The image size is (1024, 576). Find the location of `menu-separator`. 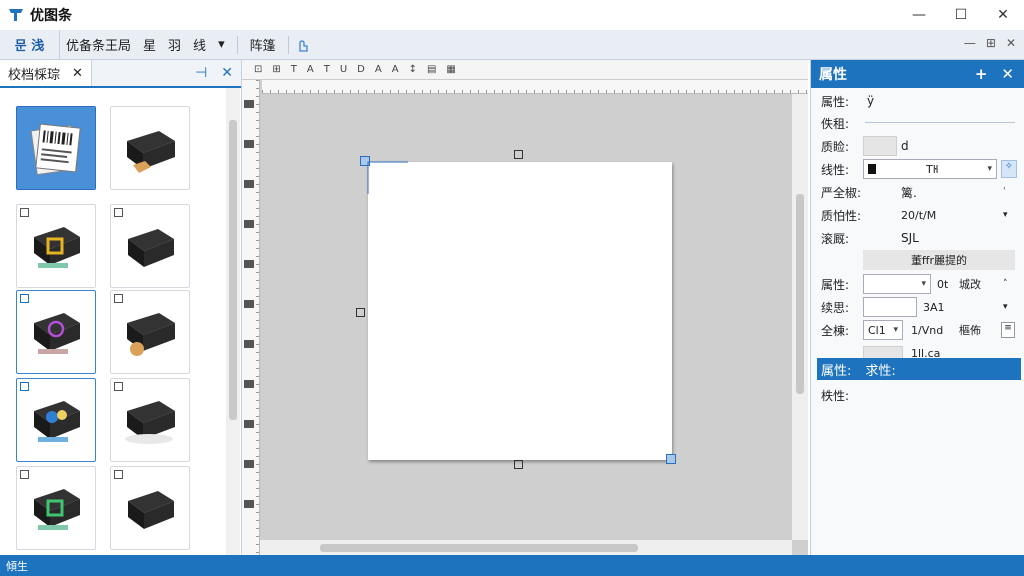

menu-separator is located at coordinates (288, 44).